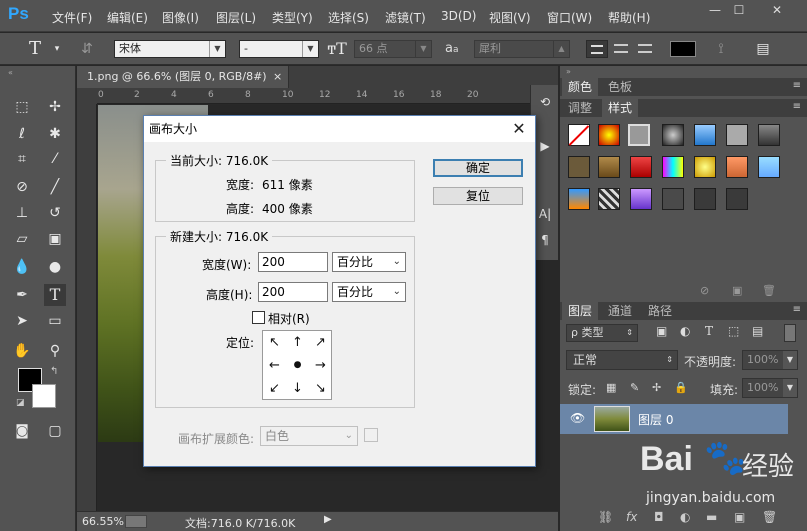  I want to click on lock-image-icon: ✎, so click(634, 387).